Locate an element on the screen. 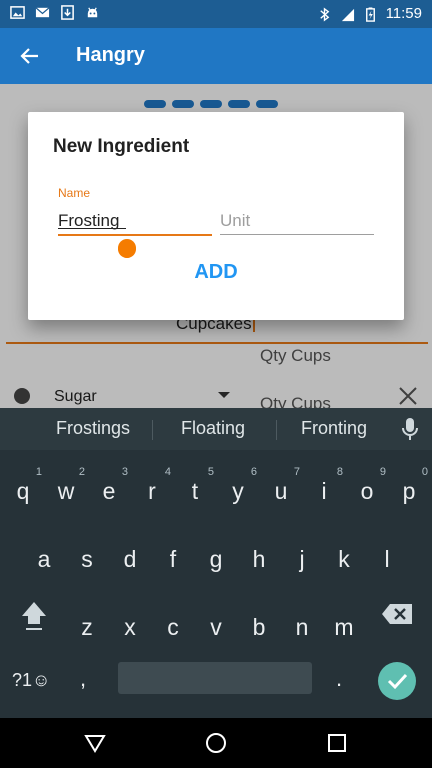 The image size is (432, 768). name-input is located at coordinates (135, 221).